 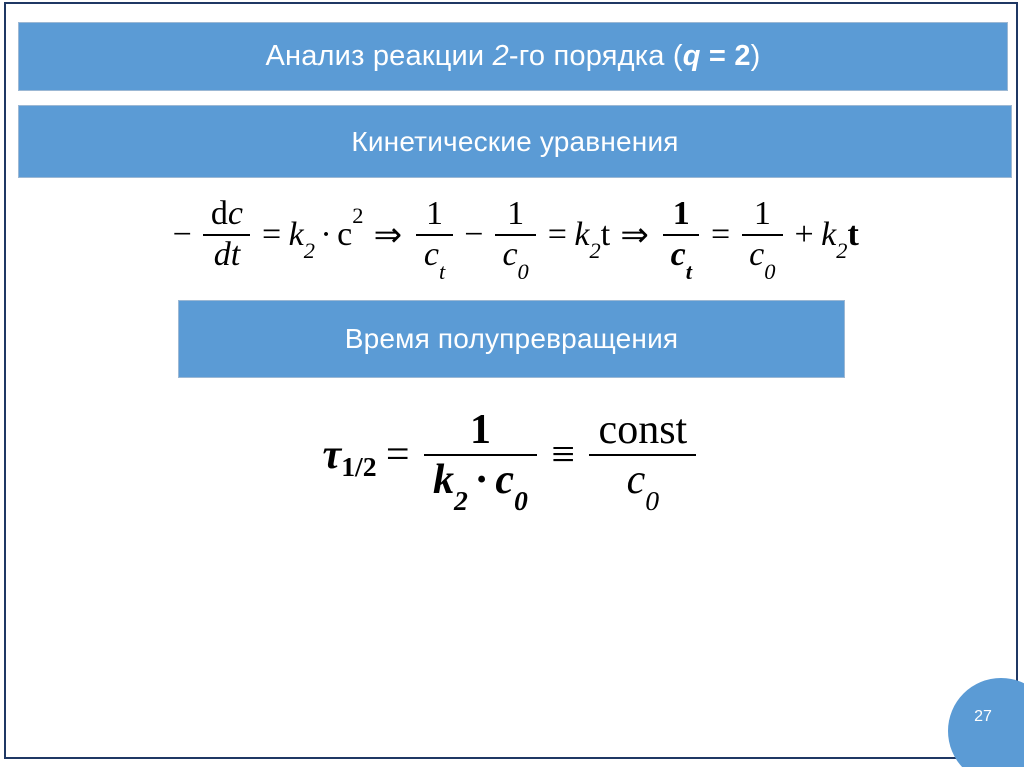 I want to click on fraction-denominator: dt, so click(x=226, y=255).